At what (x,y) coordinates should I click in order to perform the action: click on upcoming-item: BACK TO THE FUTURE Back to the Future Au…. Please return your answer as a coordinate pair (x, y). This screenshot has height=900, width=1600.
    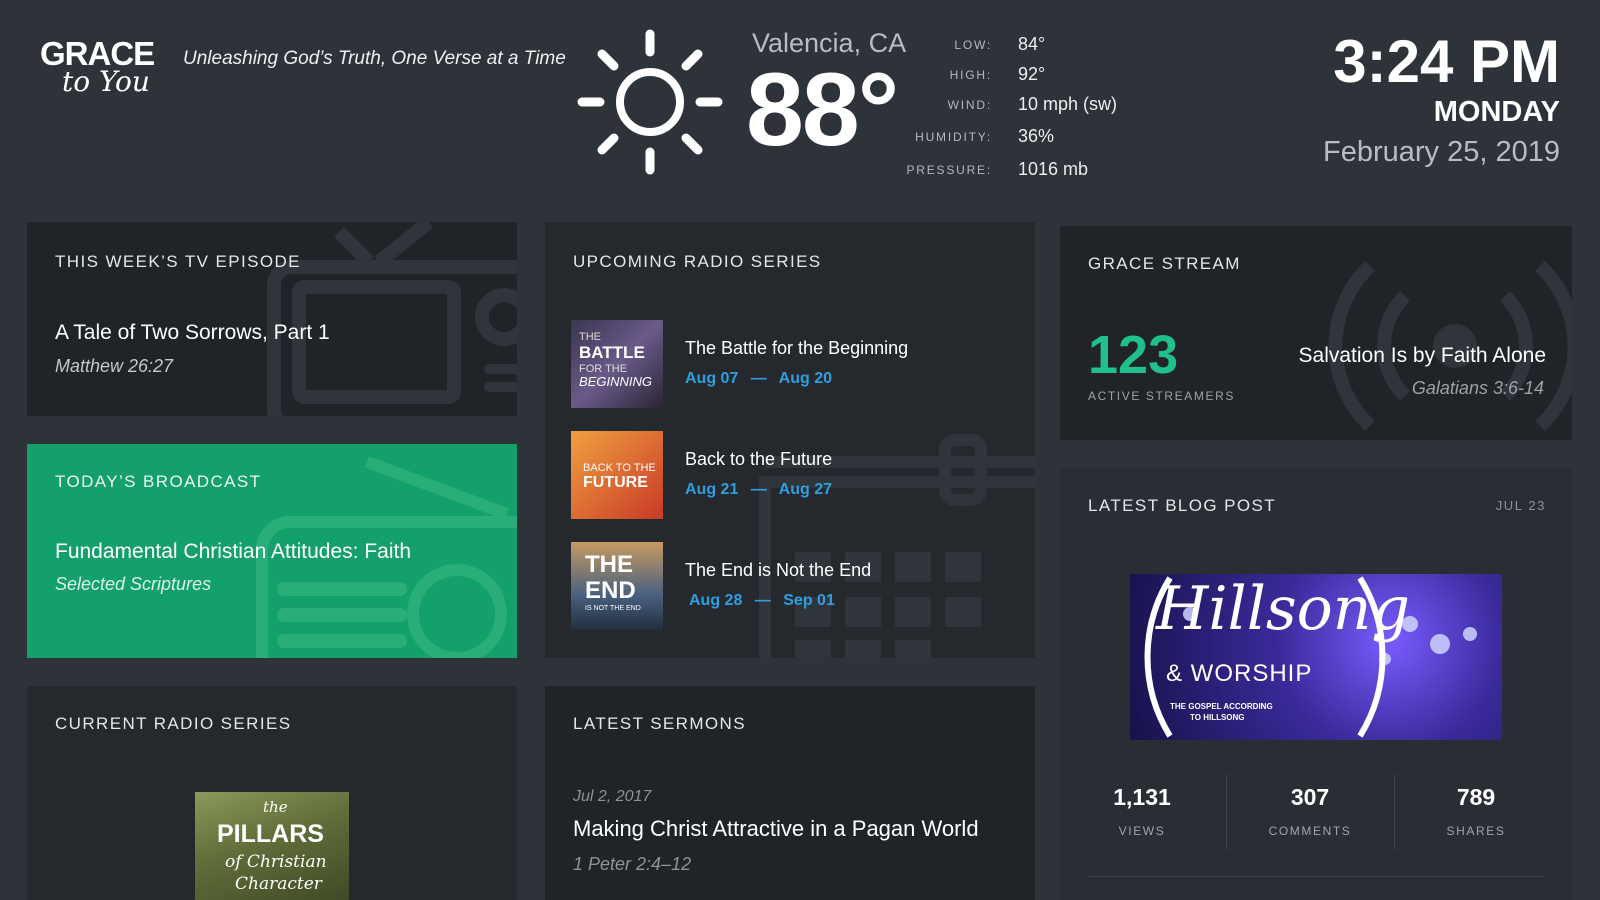
    Looking at the image, I should click on (791, 476).